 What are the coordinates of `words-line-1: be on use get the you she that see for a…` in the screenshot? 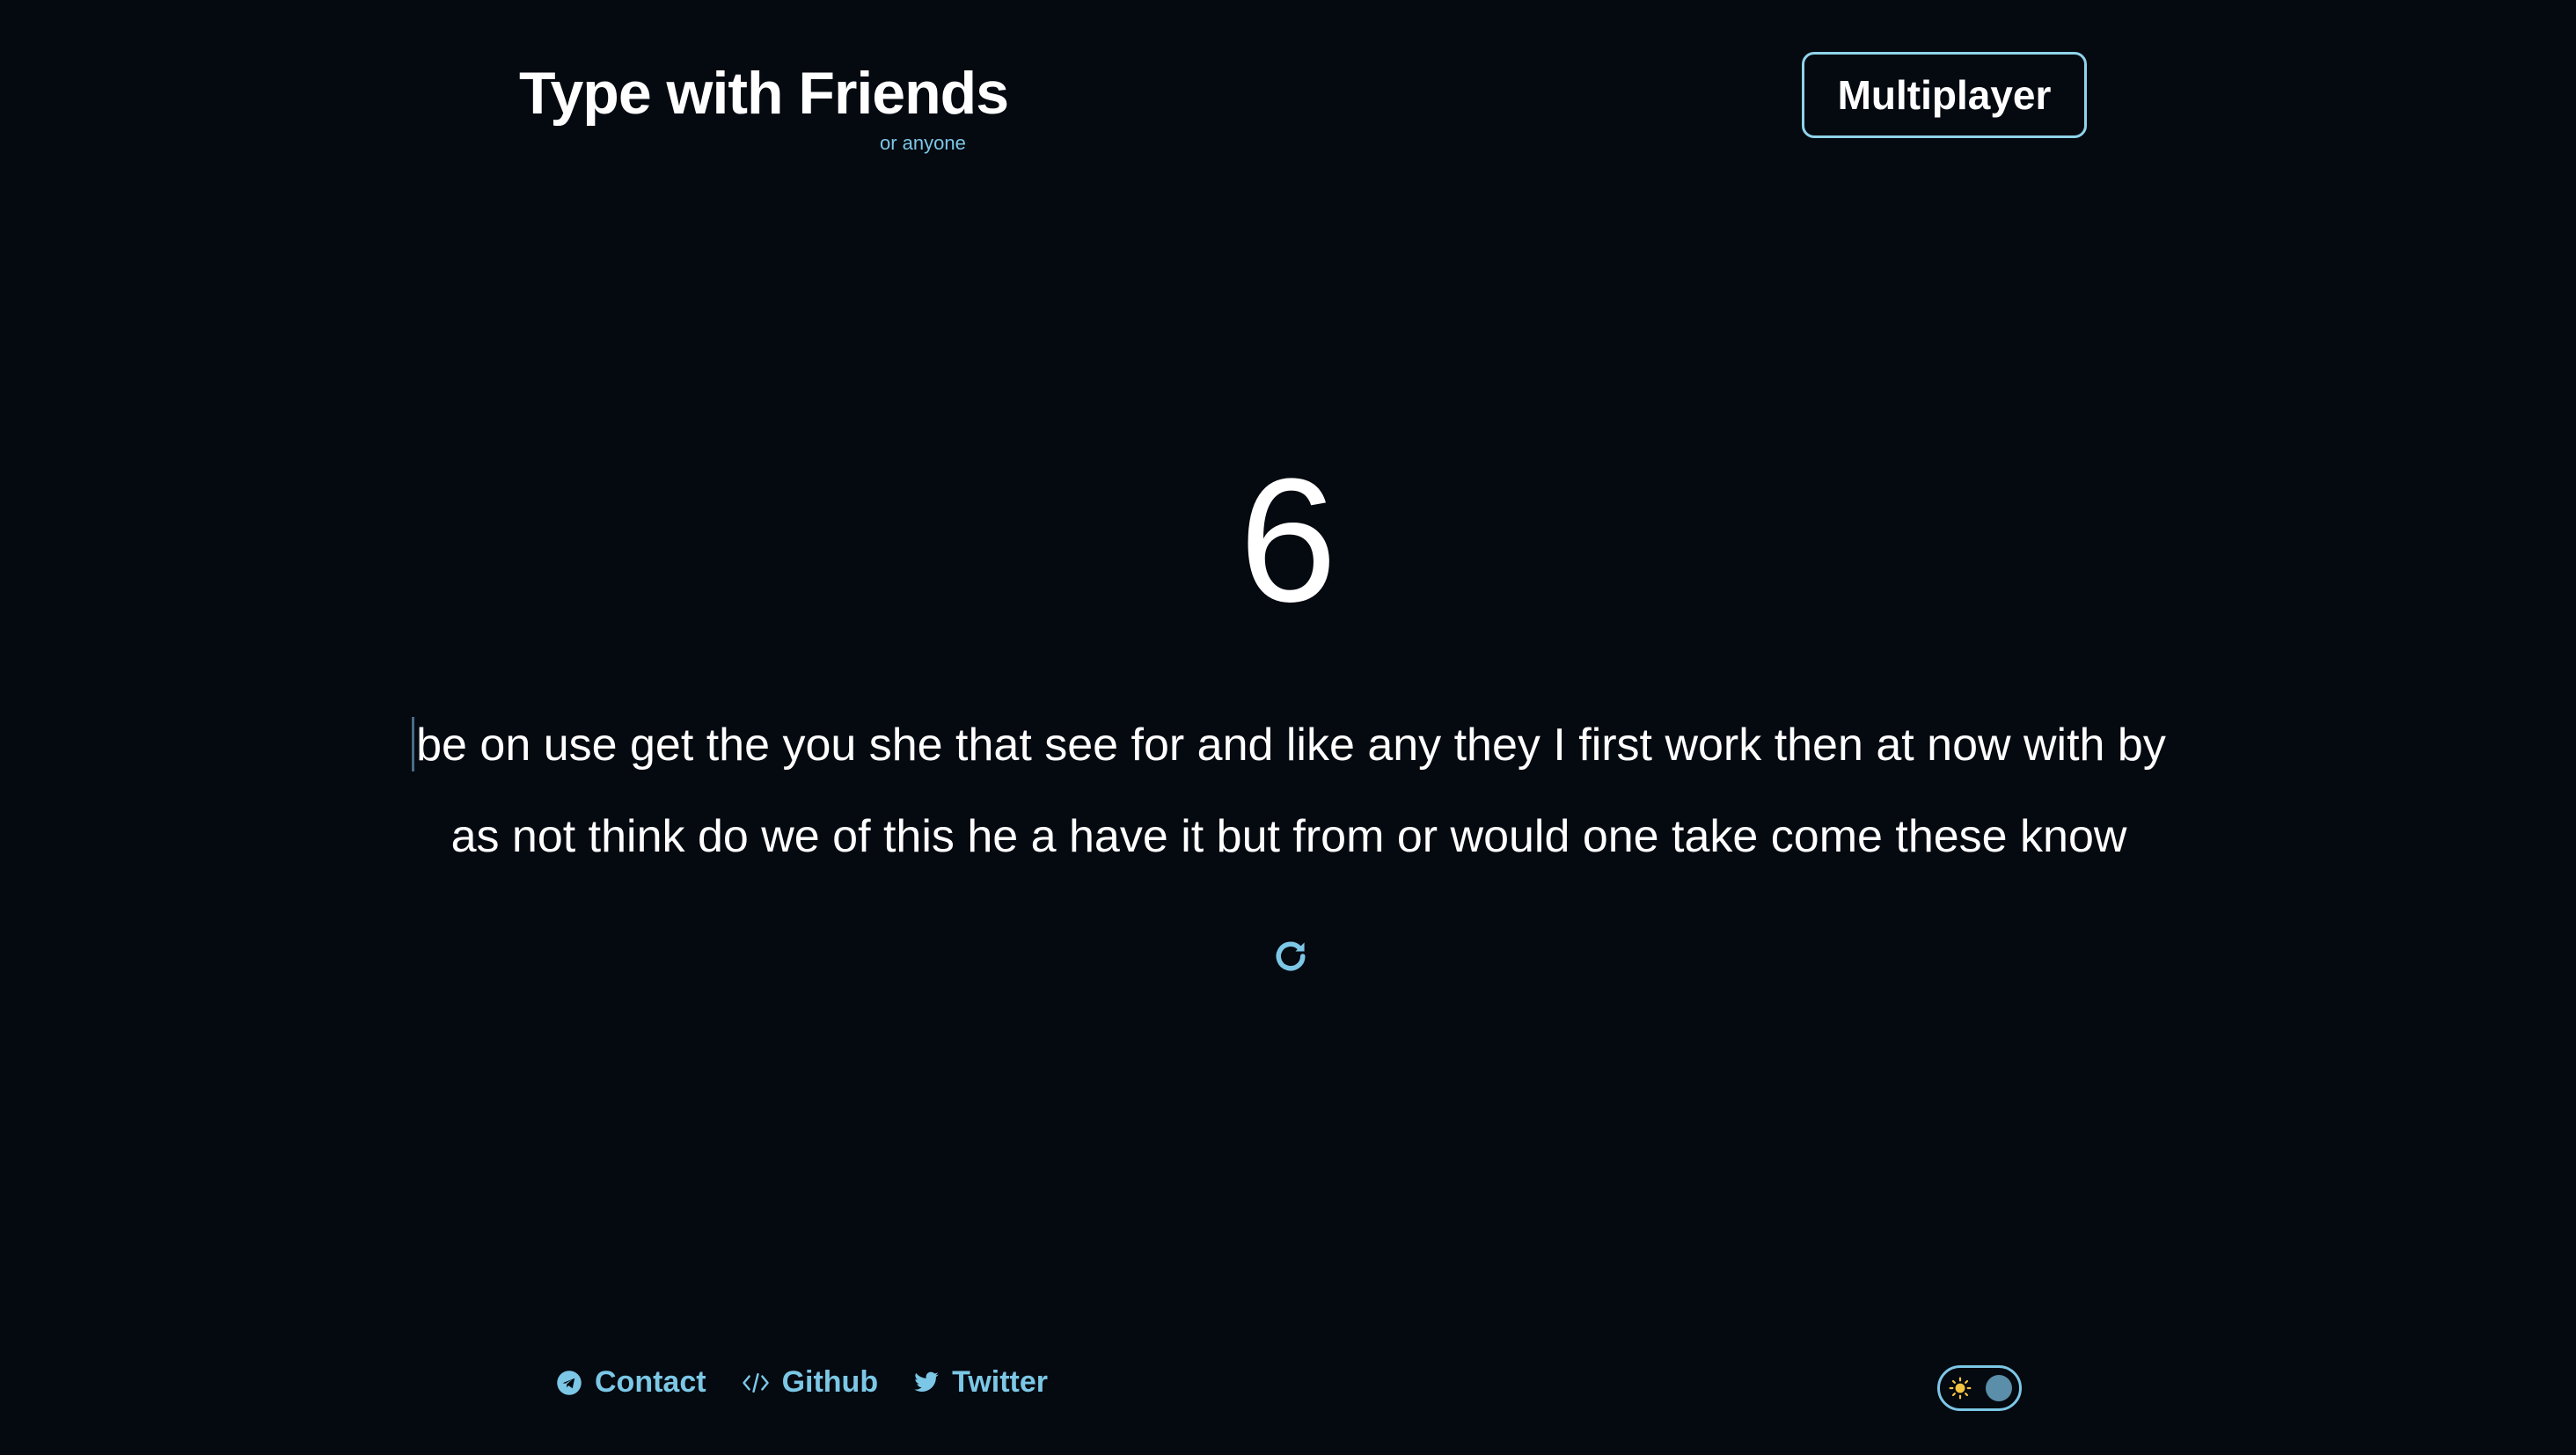 It's located at (1289, 745).